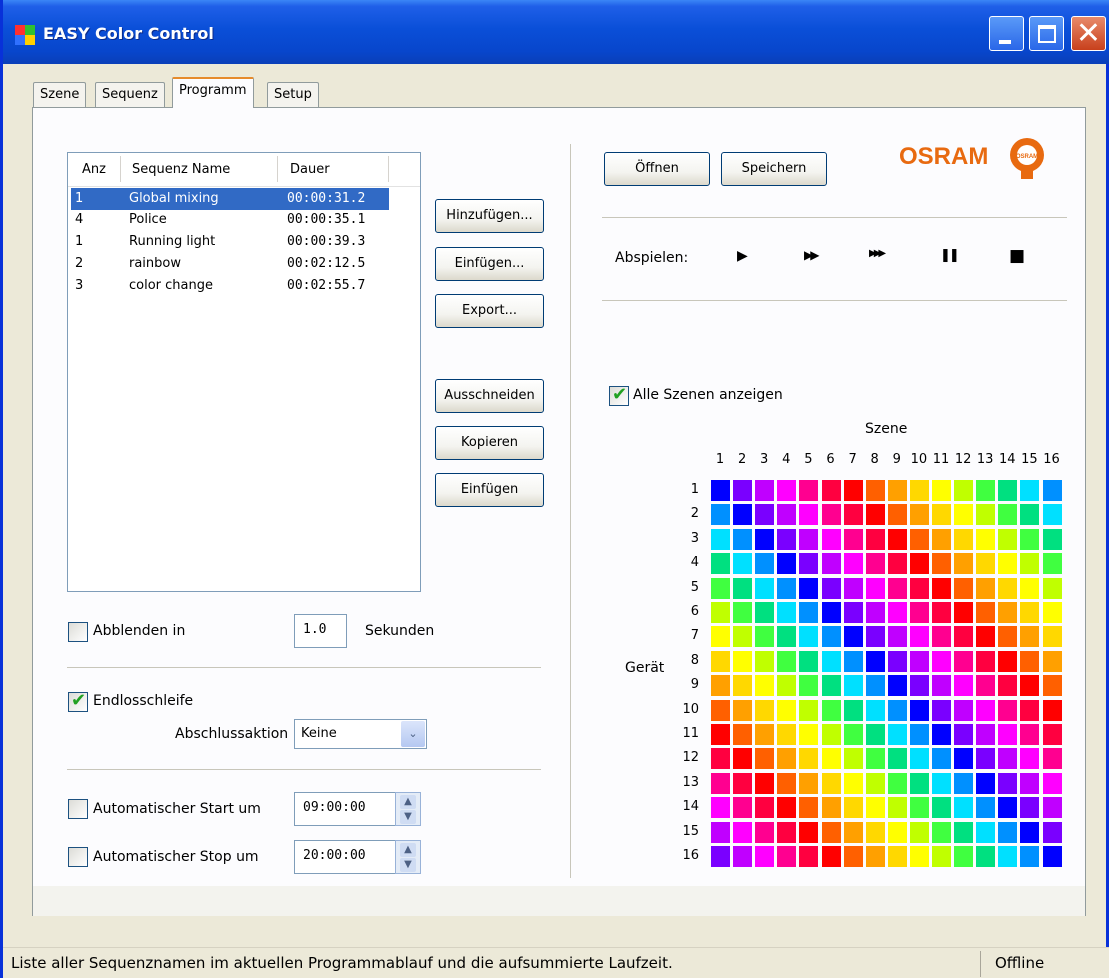 Image resolution: width=1109 pixels, height=978 pixels. I want to click on tab-sequenz: Sequenz, so click(130, 95).